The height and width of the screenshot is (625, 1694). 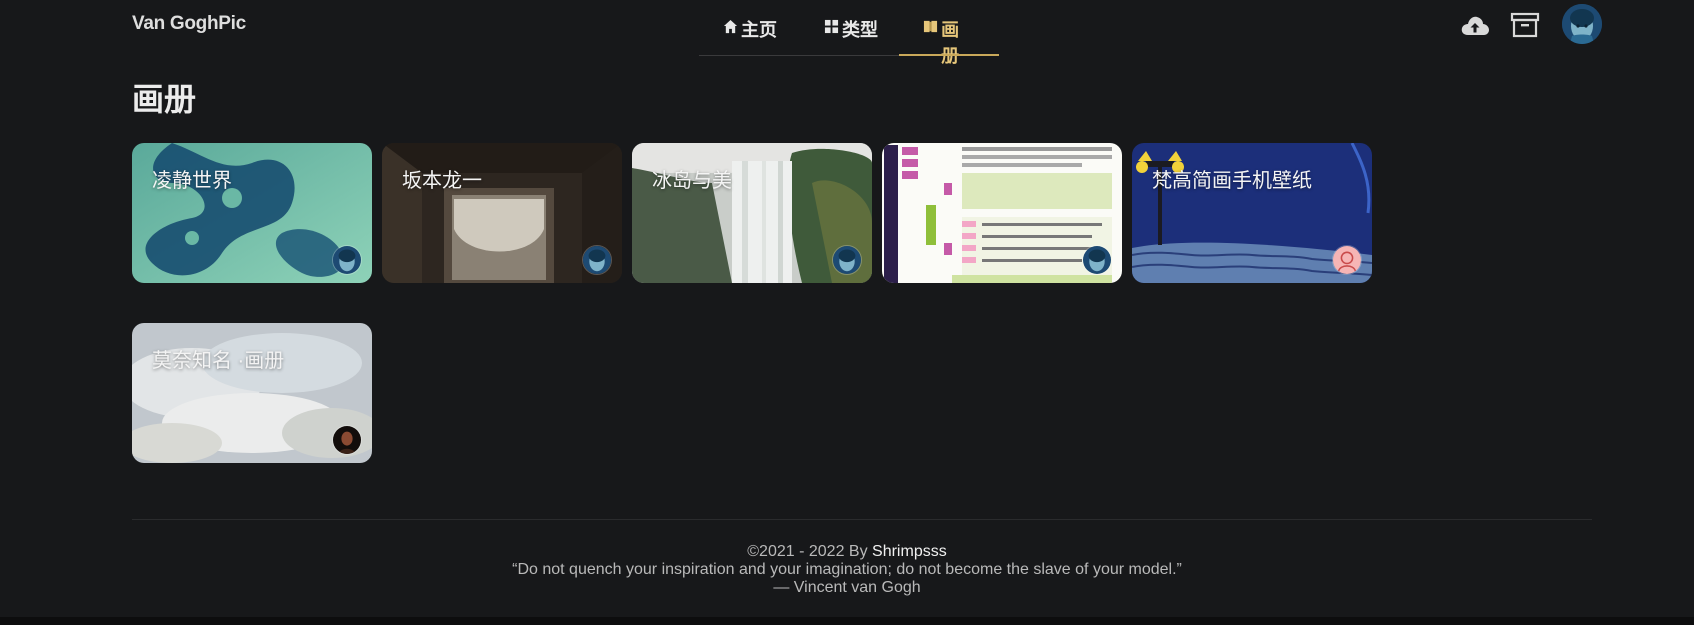 What do you see at coordinates (930, 26) in the screenshot?
I see `album-icon` at bounding box center [930, 26].